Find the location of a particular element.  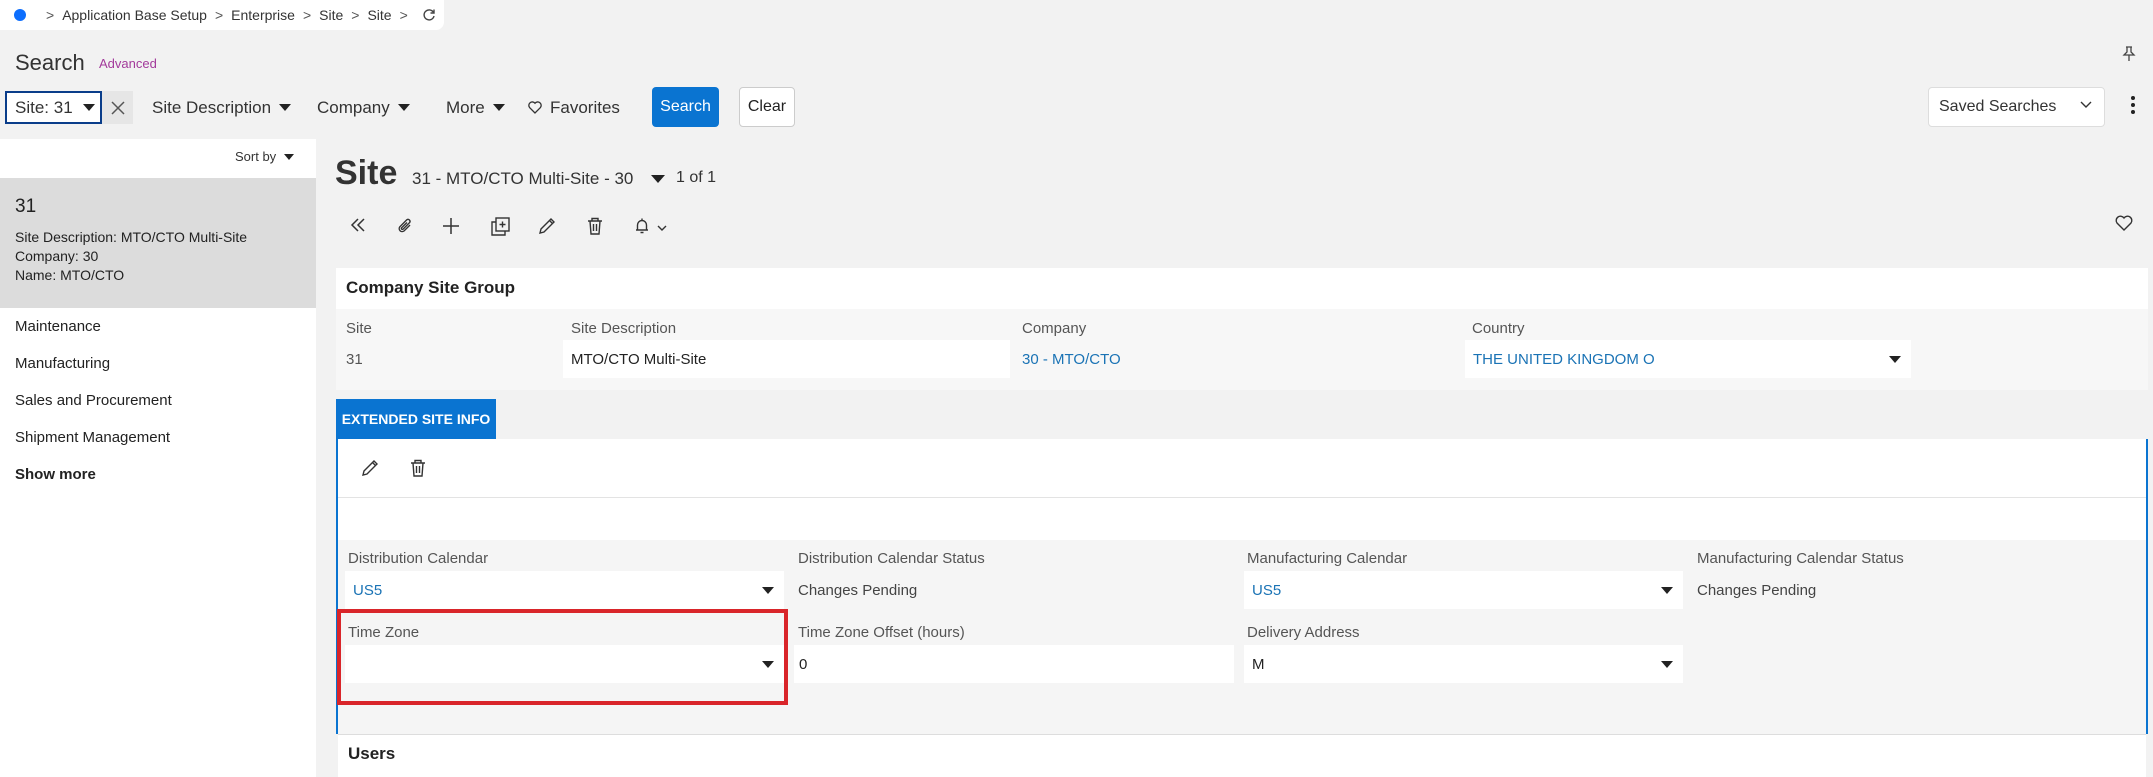

delivery-address-value: M is located at coordinates (1258, 664).